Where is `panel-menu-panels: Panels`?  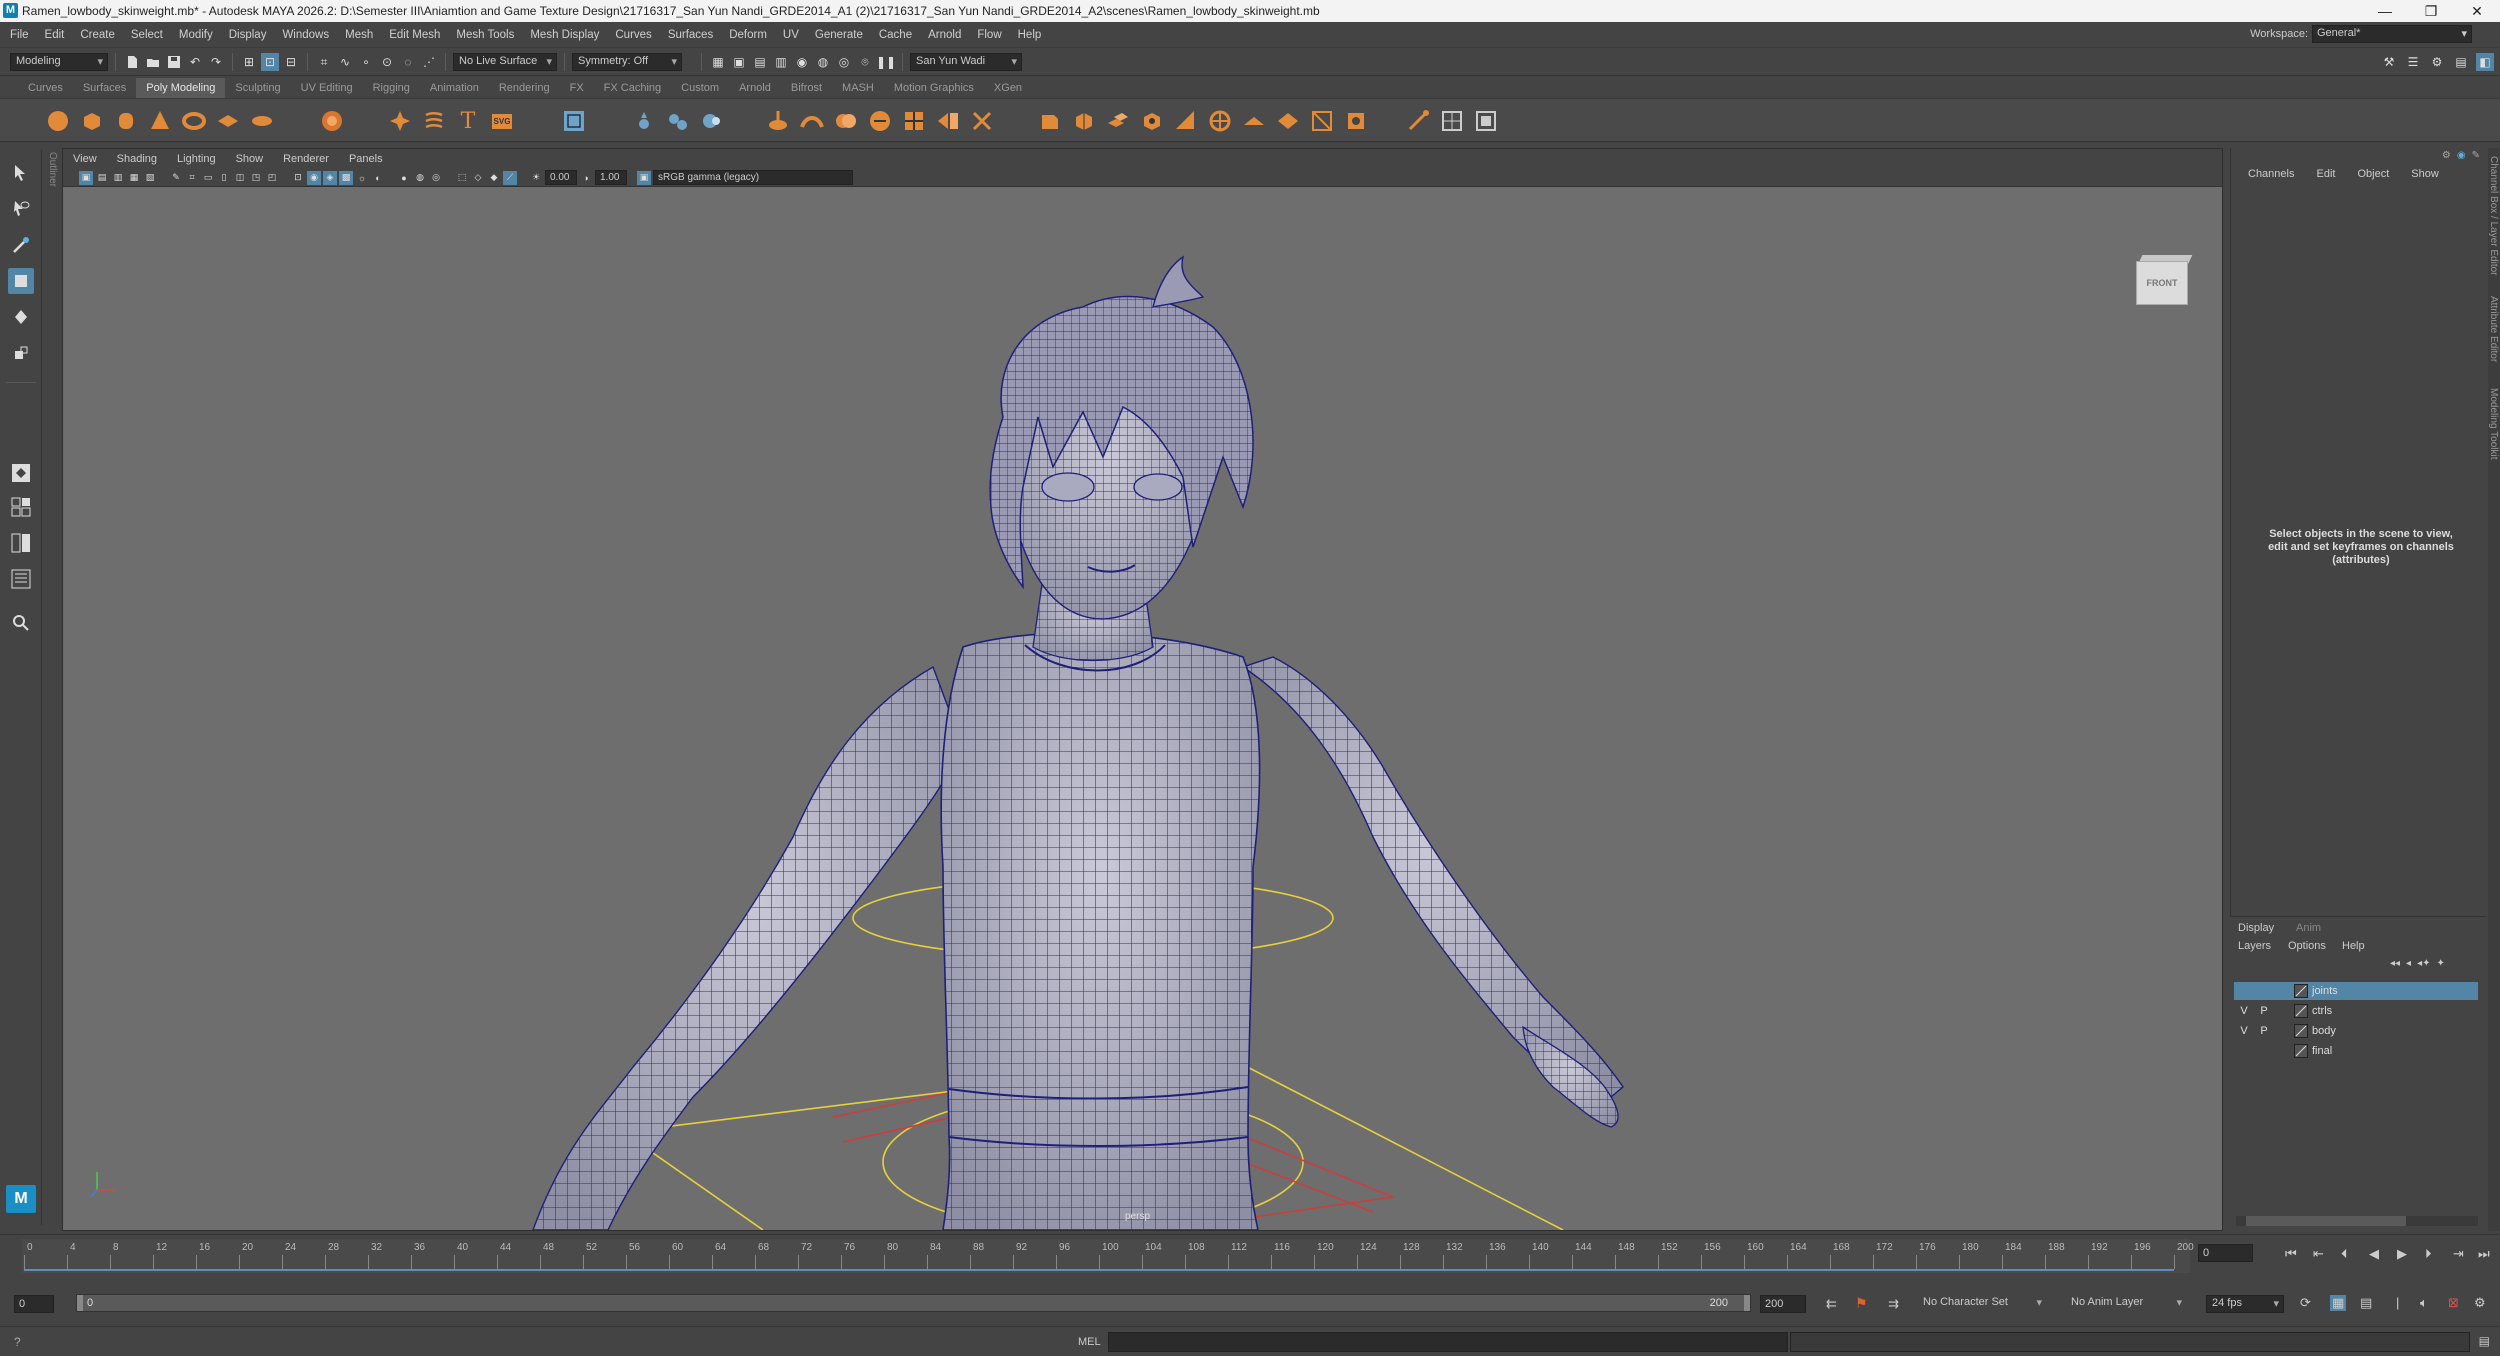 panel-menu-panels: Panels is located at coordinates (366, 159).